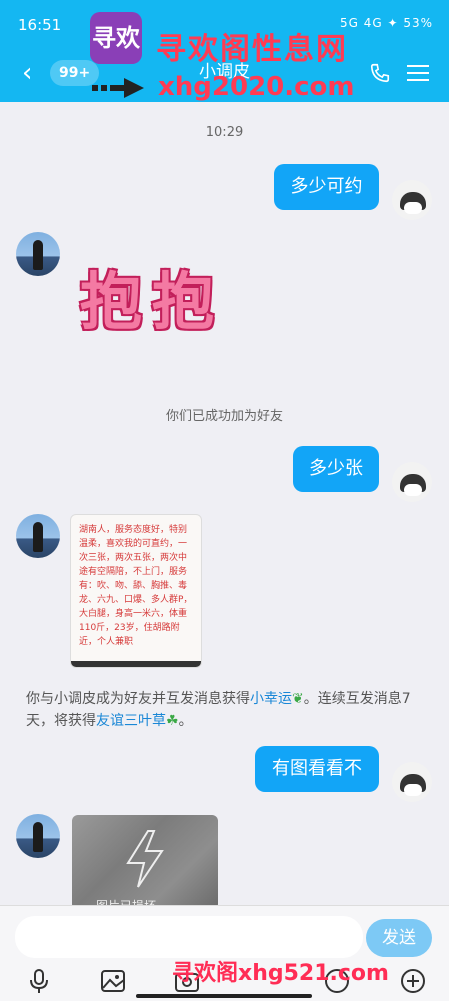  What do you see at coordinates (298, 699) in the screenshot?
I see `sprout-icon: ❦` at bounding box center [298, 699].